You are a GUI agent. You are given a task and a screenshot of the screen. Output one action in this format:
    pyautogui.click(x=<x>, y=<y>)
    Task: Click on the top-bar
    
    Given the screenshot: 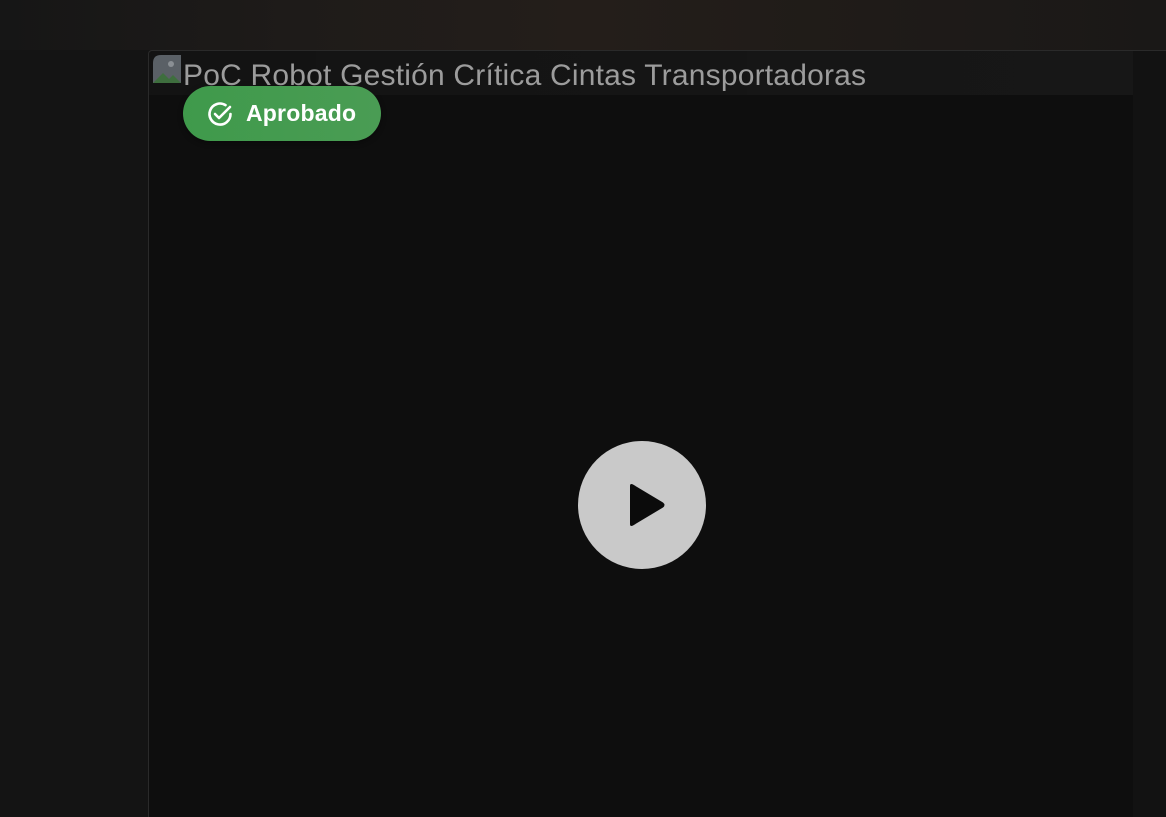 What is the action you would take?
    pyautogui.click(x=583, y=25)
    